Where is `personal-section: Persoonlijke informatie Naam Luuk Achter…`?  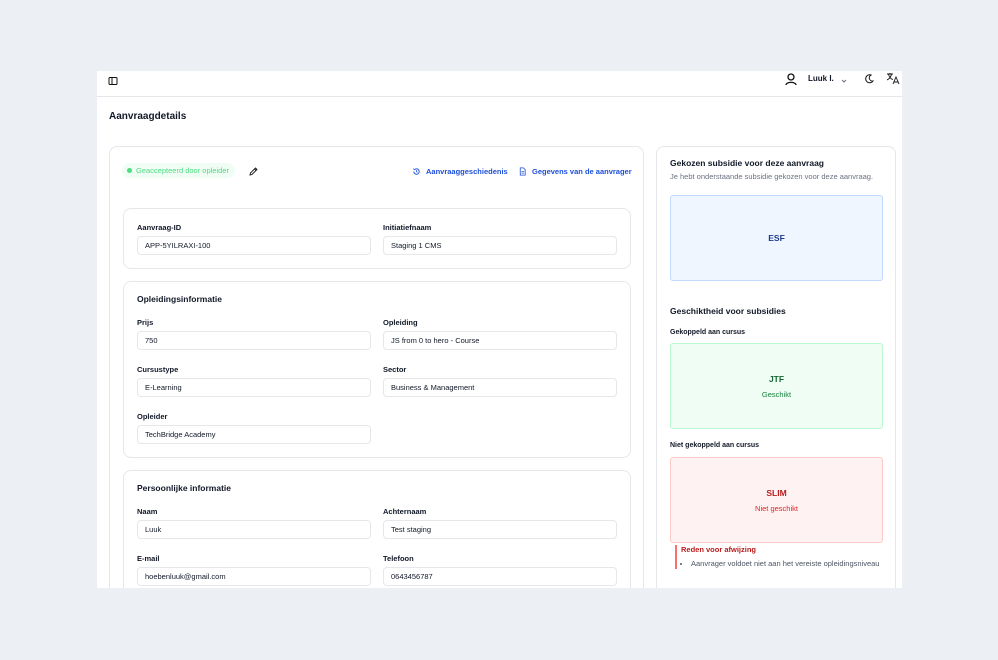 personal-section: Persoonlijke informatie Naam Luuk Achter… is located at coordinates (377, 529).